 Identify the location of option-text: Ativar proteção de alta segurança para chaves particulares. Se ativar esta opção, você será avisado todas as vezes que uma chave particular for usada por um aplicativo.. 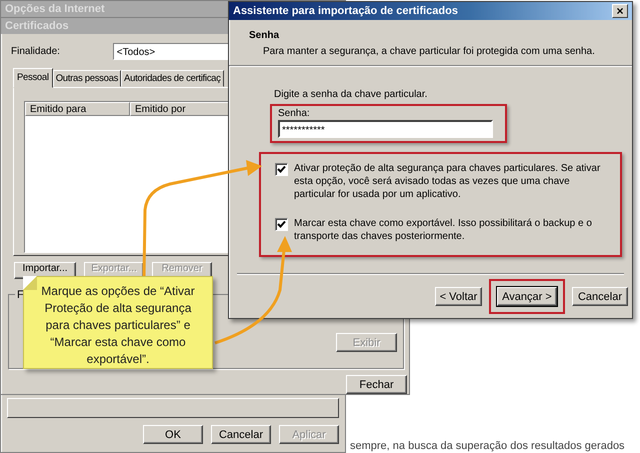
(448, 181).